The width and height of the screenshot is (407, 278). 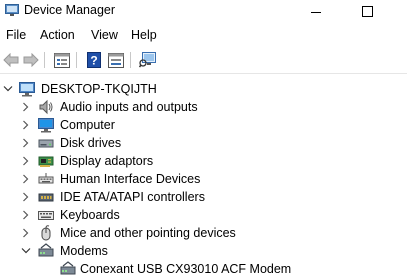 I want to click on tree-item-audio-inputs-and-outputs: Audio inputs and outputs, so click(x=203, y=107).